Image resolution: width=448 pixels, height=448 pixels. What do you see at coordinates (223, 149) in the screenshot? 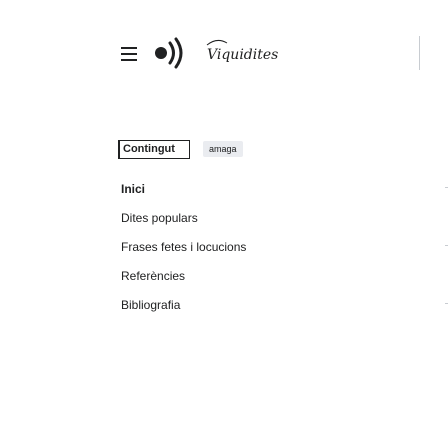
I see `hide-toc-button: amaga` at bounding box center [223, 149].